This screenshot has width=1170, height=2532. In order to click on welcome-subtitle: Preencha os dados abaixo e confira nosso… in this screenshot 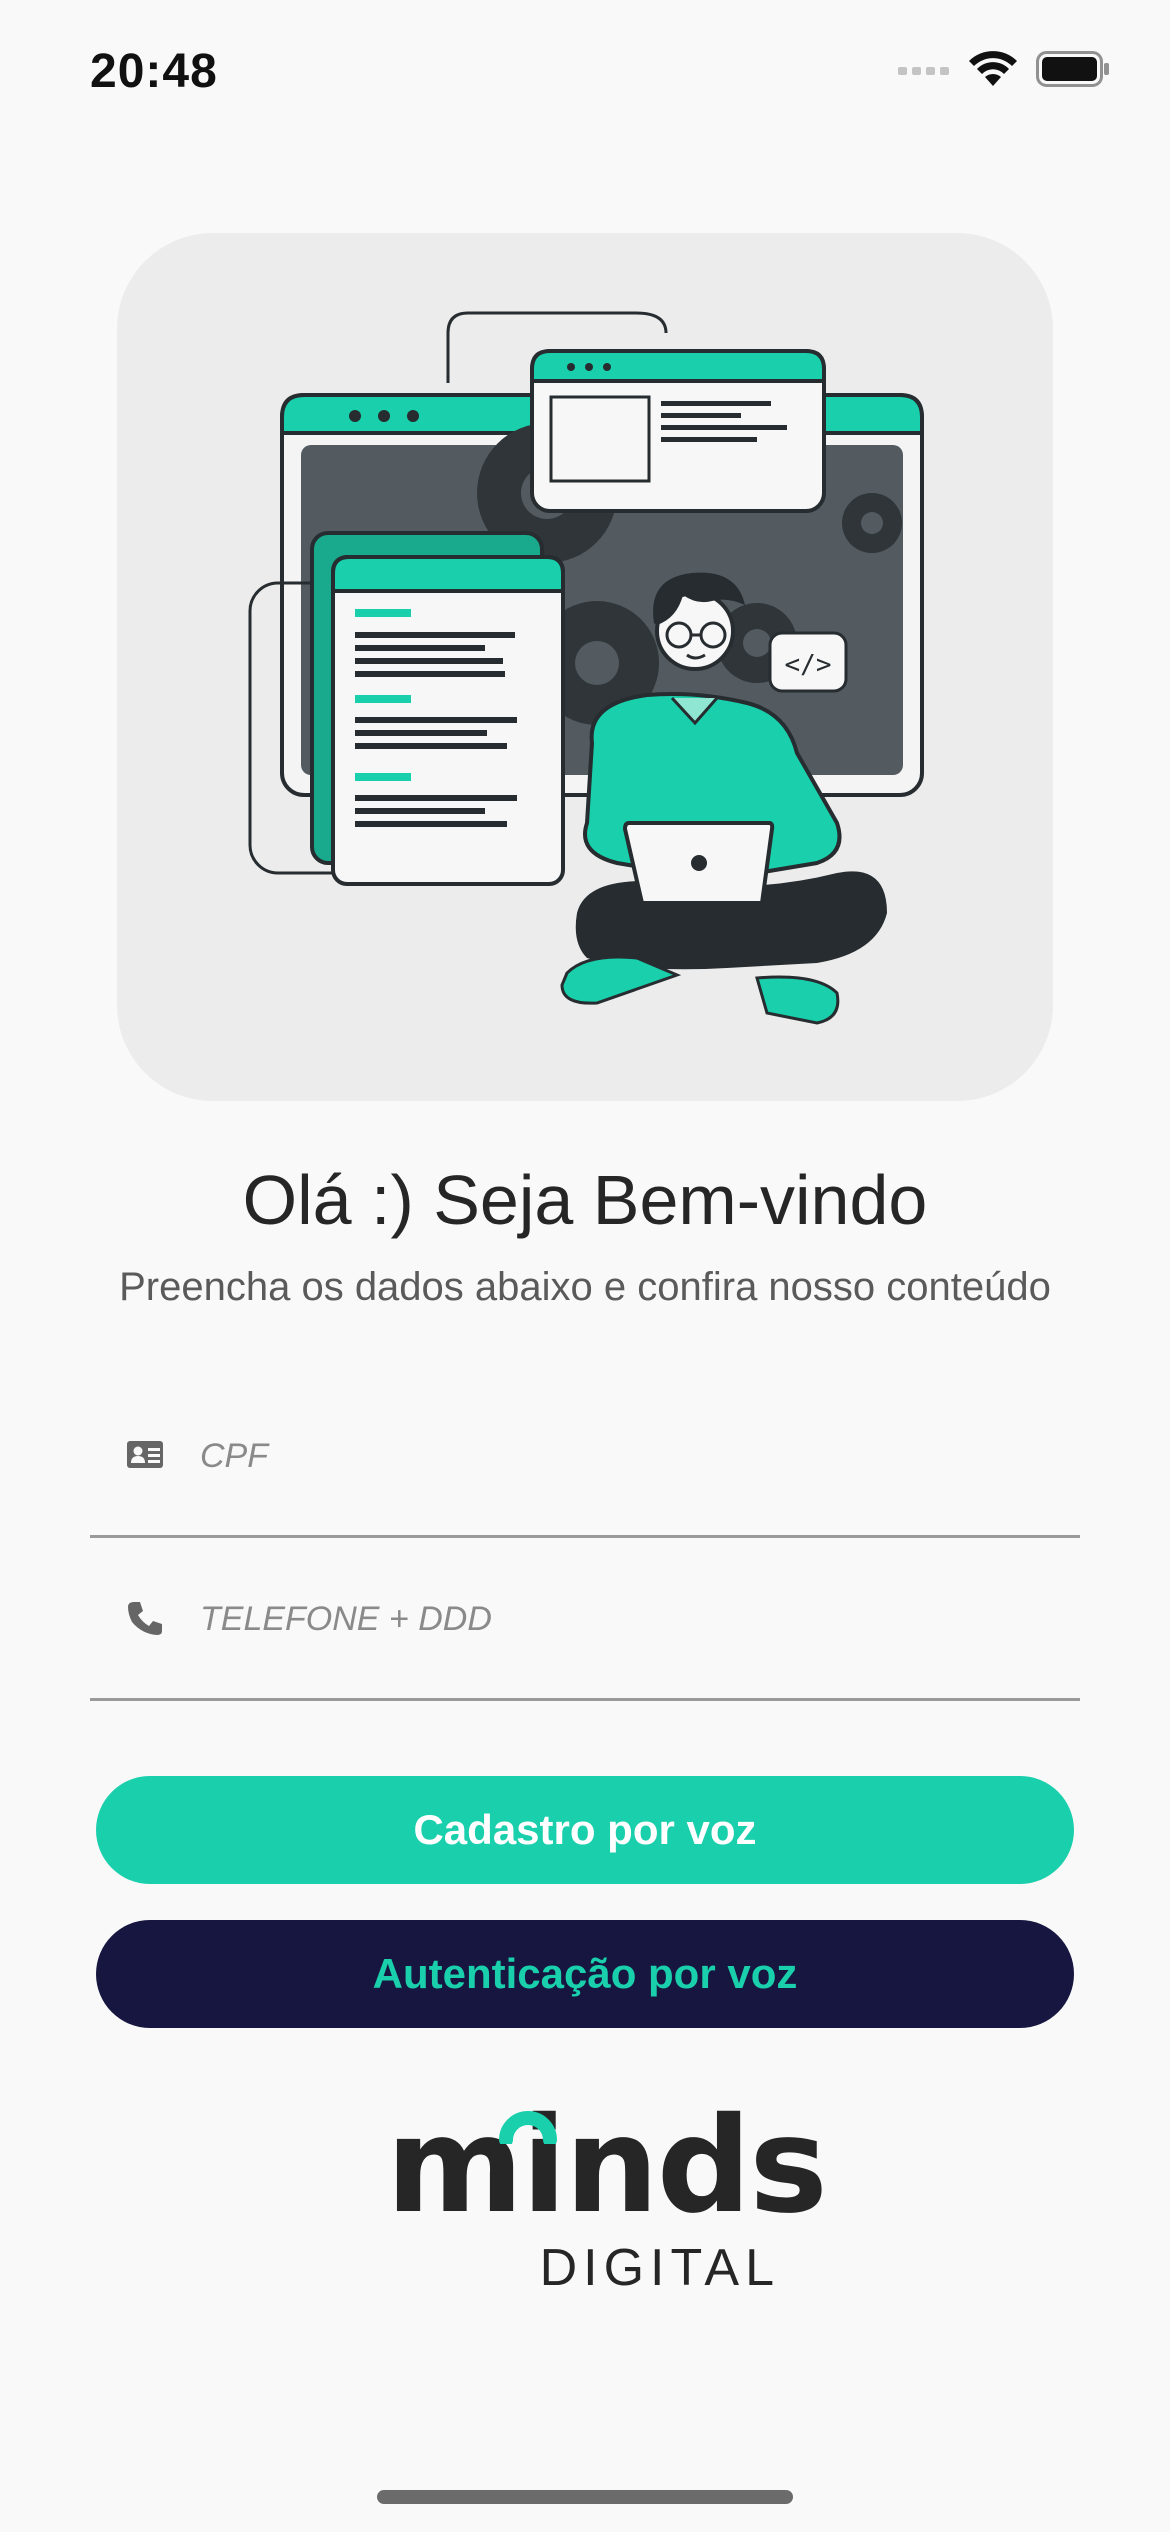, I will do `click(585, 1287)`.